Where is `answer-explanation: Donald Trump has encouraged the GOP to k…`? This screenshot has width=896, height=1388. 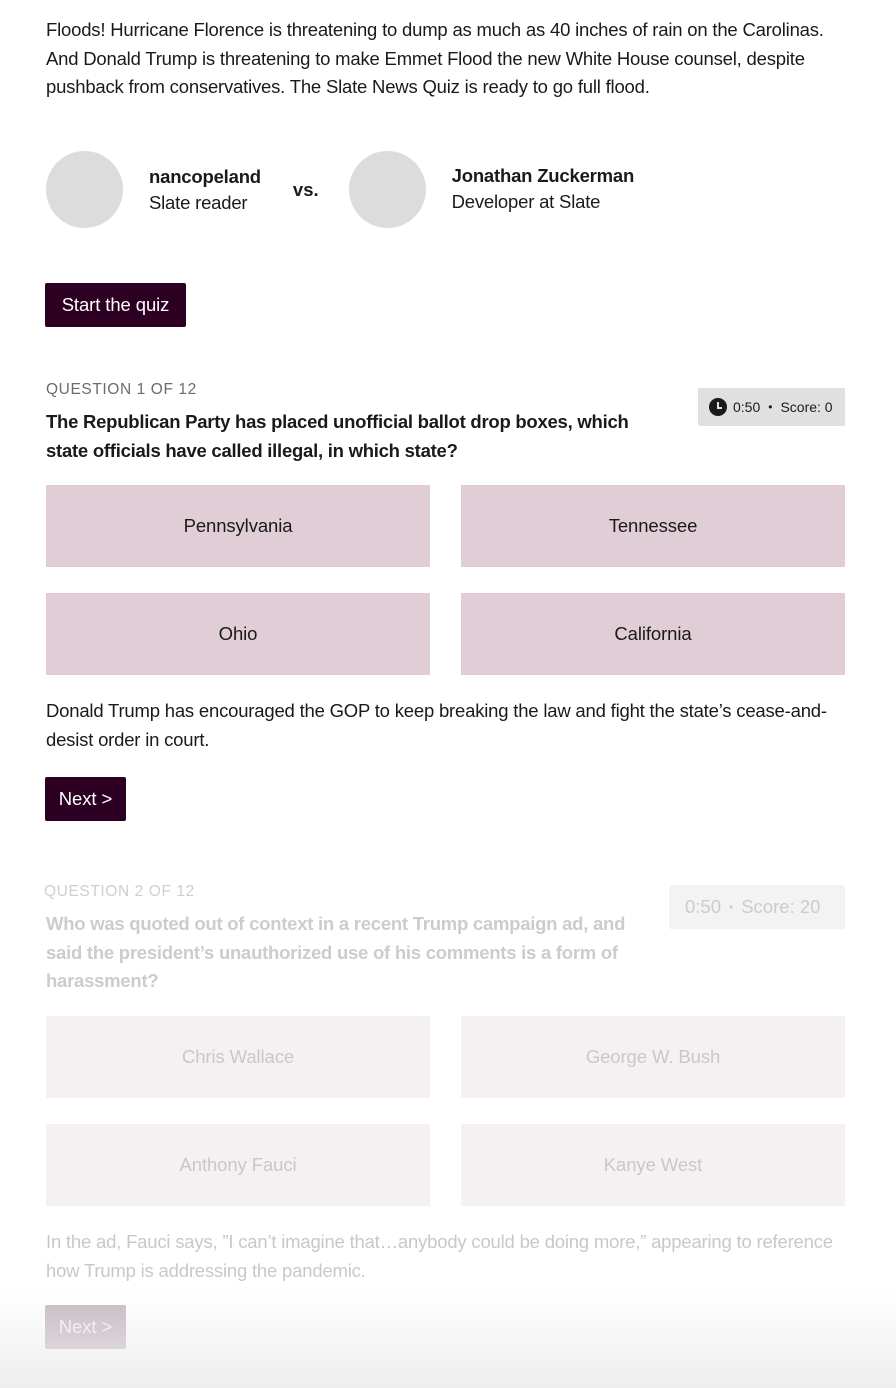 answer-explanation: Donald Trump has encouraged the GOP to k… is located at coordinates (436, 725).